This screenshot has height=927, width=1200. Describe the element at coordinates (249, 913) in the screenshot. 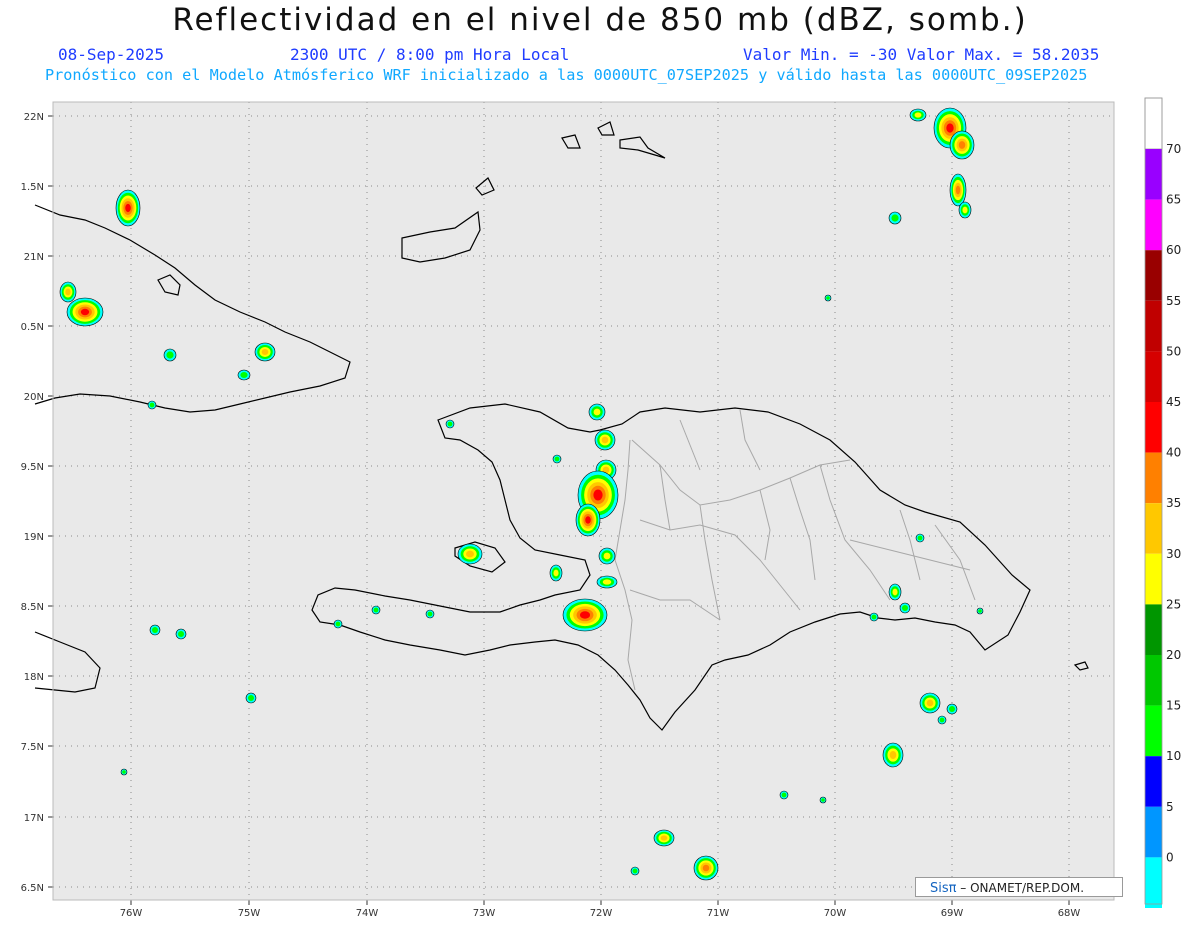

I see `lon-tick-label: 75W` at that location.